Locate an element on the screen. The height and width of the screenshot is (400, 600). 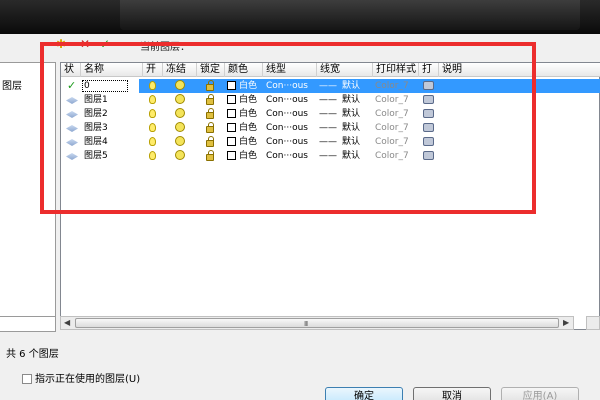
layer-name: 图层1 is located at coordinates (96, 100).